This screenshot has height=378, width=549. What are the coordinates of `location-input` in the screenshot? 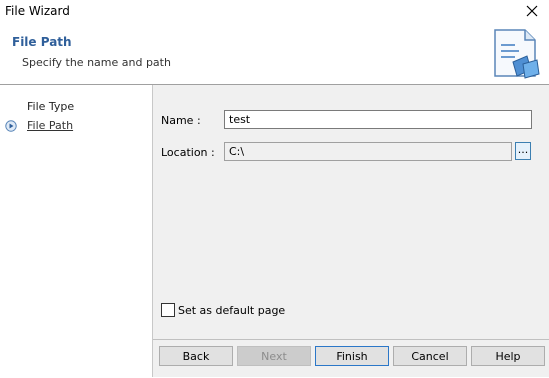 It's located at (368, 151).